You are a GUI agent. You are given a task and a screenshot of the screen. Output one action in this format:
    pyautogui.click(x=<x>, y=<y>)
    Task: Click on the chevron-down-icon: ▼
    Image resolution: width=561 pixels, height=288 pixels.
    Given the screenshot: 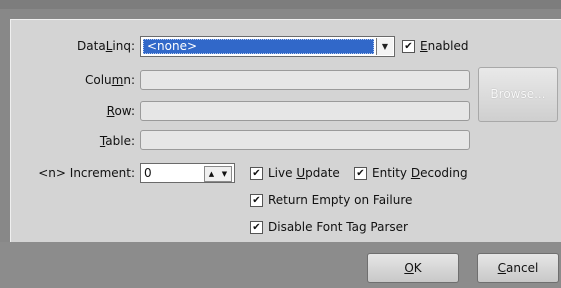 What is the action you would take?
    pyautogui.click(x=384, y=46)
    